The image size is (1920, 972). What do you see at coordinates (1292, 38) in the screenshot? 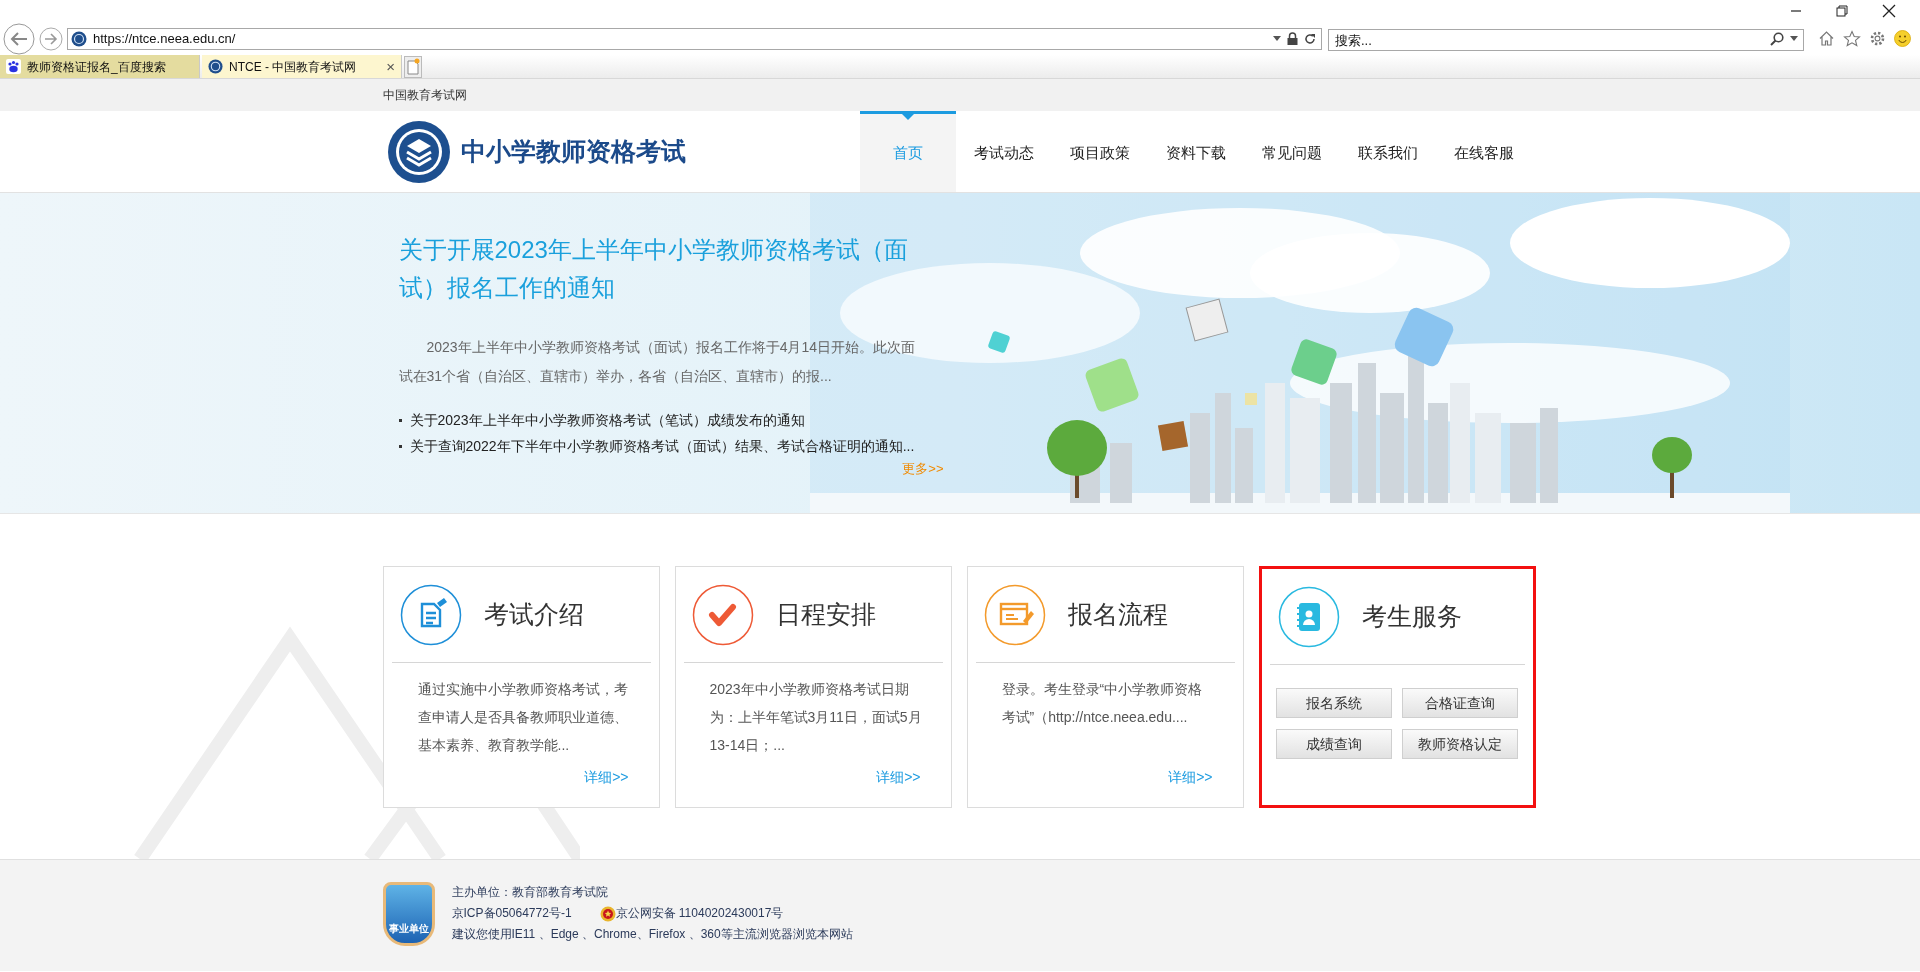
I see `lock-icon` at bounding box center [1292, 38].